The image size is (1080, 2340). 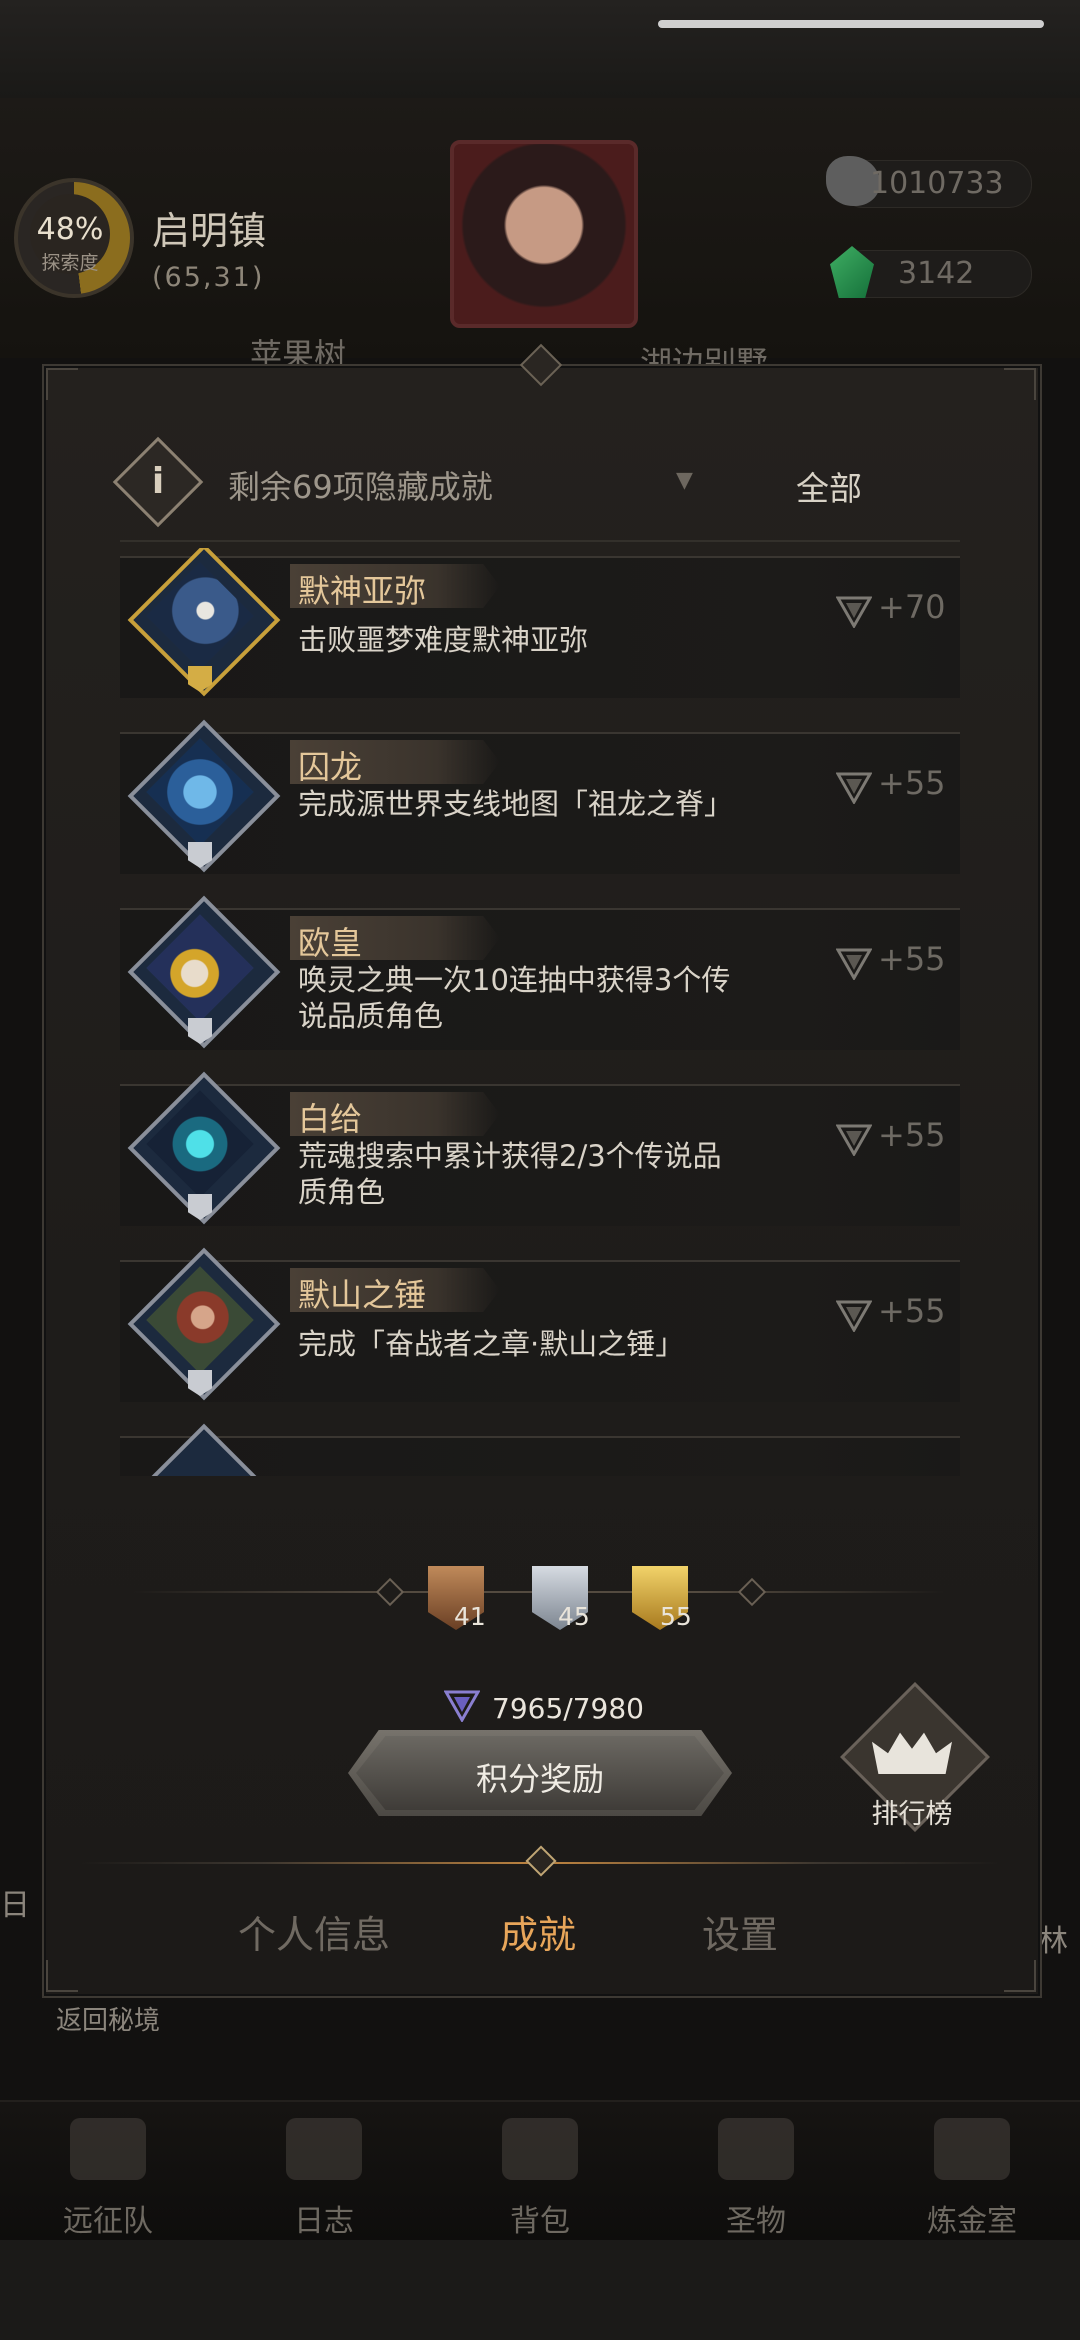 What do you see at coordinates (540, 2149) in the screenshot?
I see `backpack-icon` at bounding box center [540, 2149].